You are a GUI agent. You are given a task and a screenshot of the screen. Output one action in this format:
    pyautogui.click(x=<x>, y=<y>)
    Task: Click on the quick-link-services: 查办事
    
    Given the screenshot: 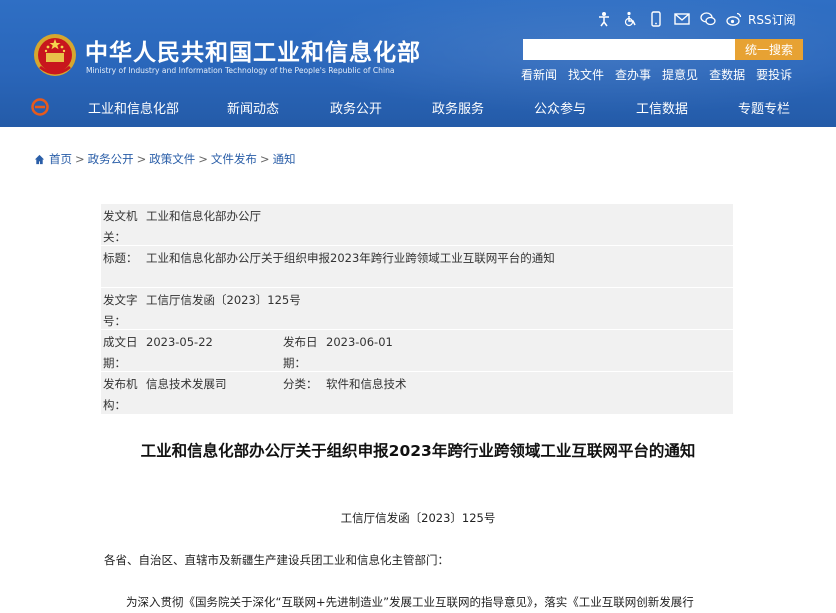 What is the action you would take?
    pyautogui.click(x=633, y=74)
    